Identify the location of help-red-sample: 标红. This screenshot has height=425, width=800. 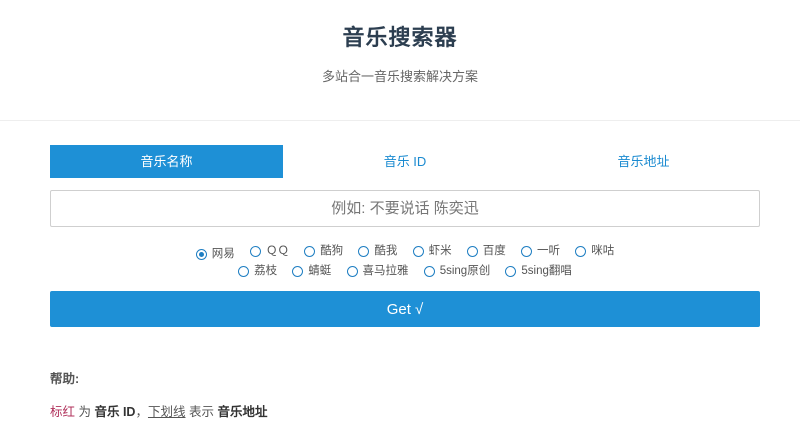
(63, 412).